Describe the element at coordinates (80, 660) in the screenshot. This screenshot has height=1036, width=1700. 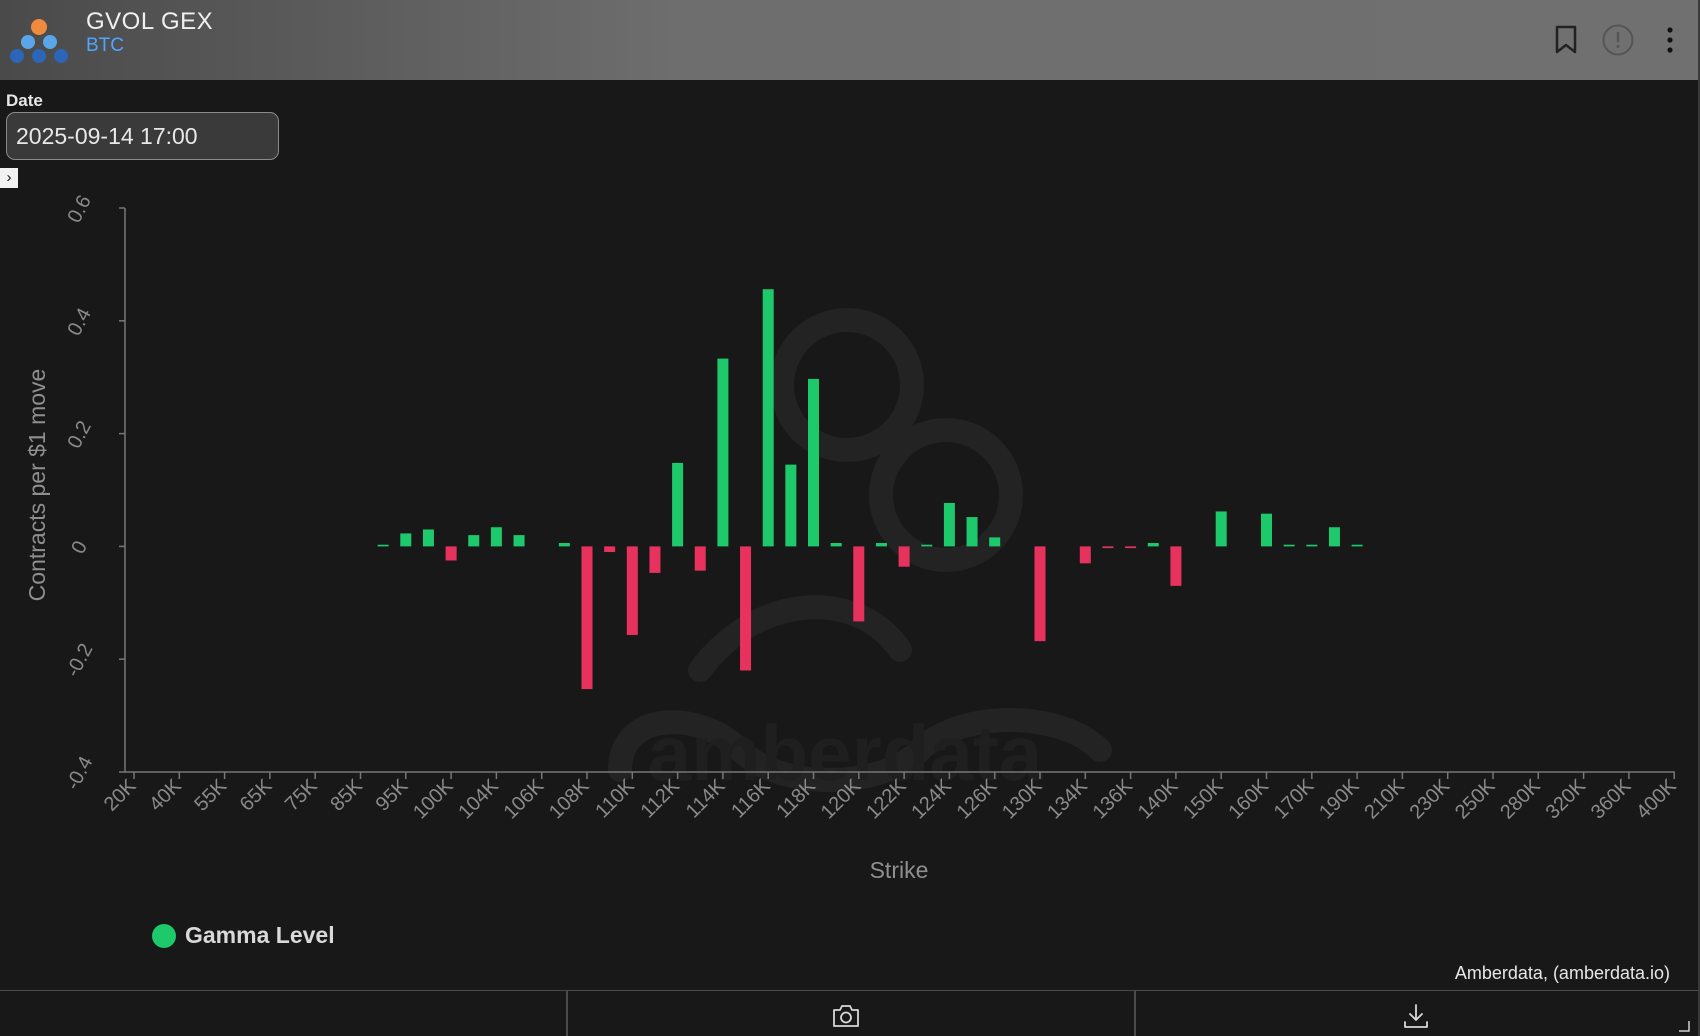
I see `y-tick-label: -0.2` at that location.